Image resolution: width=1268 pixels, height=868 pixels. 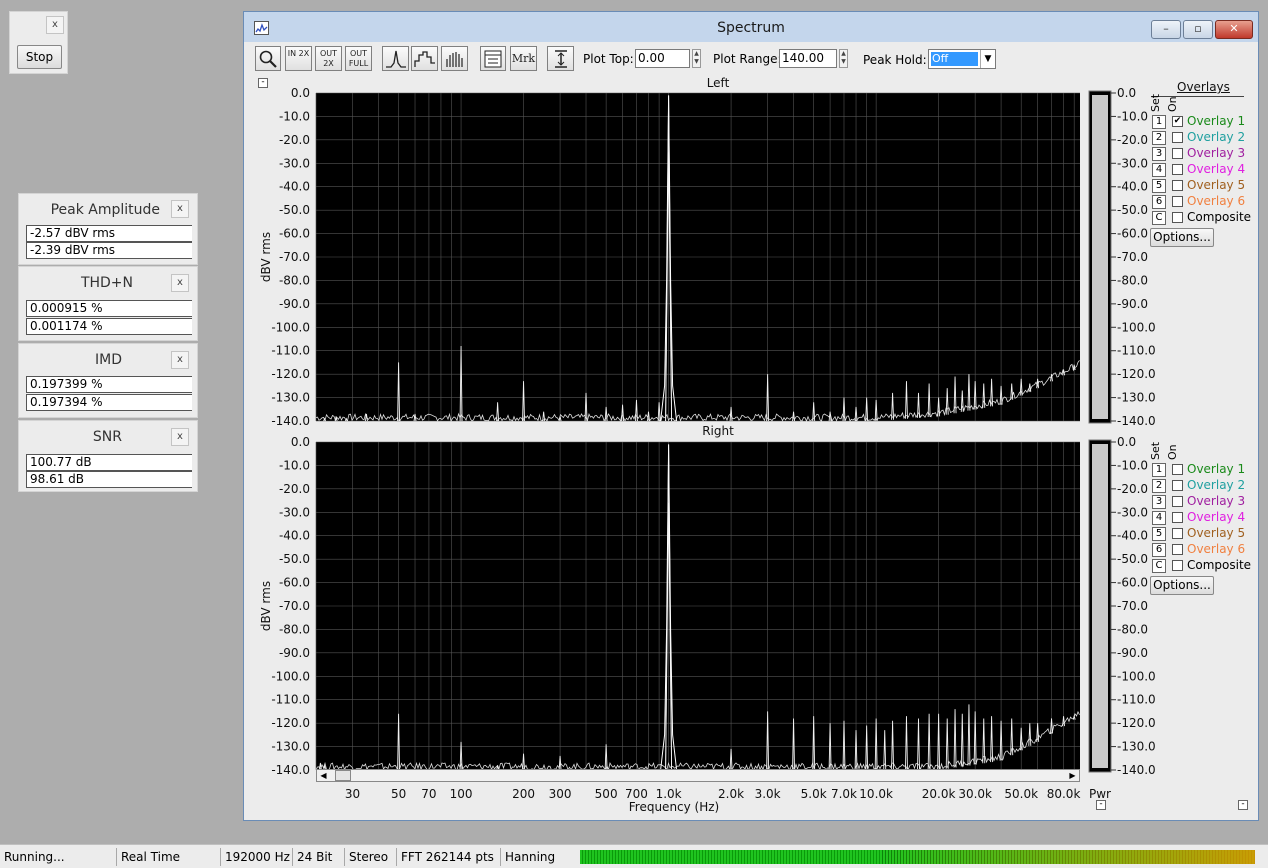 I want to click on overlay-label: Composite, so click(x=1219, y=565).